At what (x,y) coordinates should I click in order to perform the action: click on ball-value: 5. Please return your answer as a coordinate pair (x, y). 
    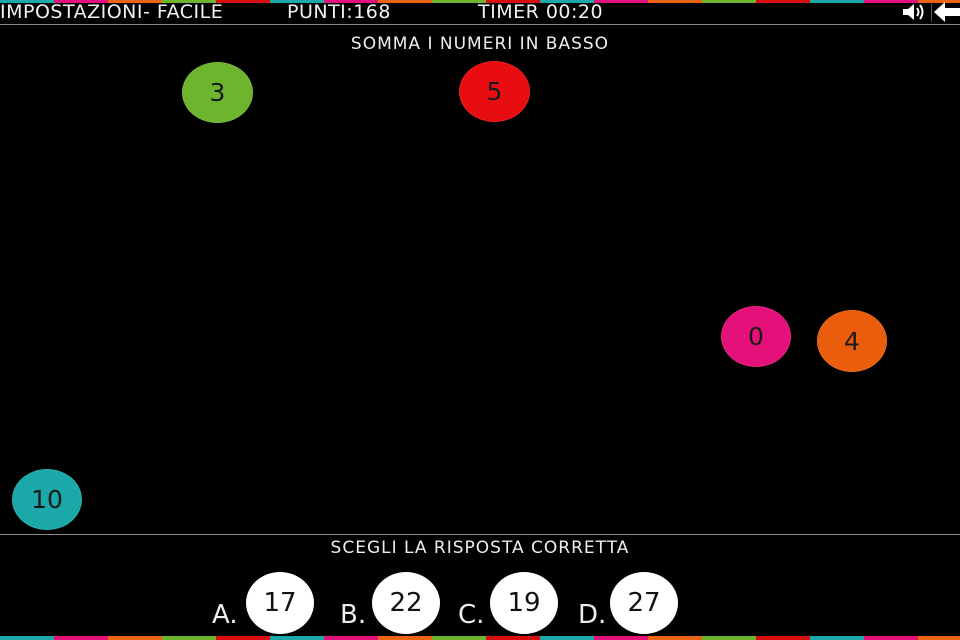
    Looking at the image, I should click on (494, 91).